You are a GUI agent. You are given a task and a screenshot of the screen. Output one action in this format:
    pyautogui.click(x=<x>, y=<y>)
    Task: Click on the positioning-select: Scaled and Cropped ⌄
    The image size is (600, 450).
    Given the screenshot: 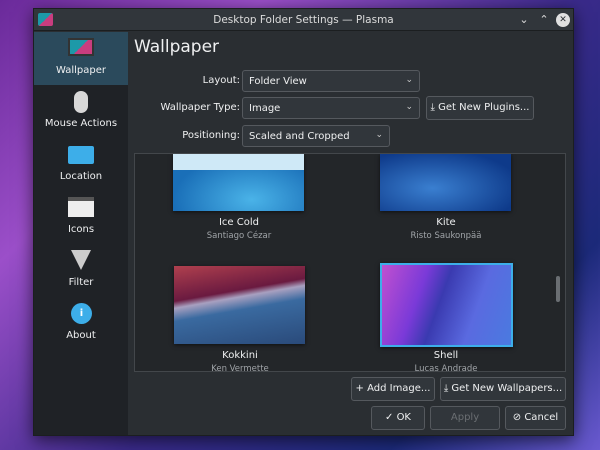 What is the action you would take?
    pyautogui.click(x=316, y=136)
    